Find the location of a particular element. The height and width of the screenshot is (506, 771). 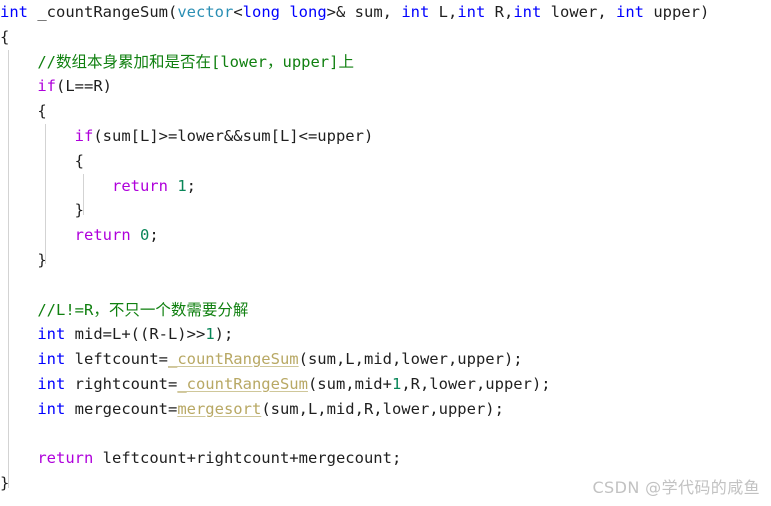

code-token: < is located at coordinates (238, 12).